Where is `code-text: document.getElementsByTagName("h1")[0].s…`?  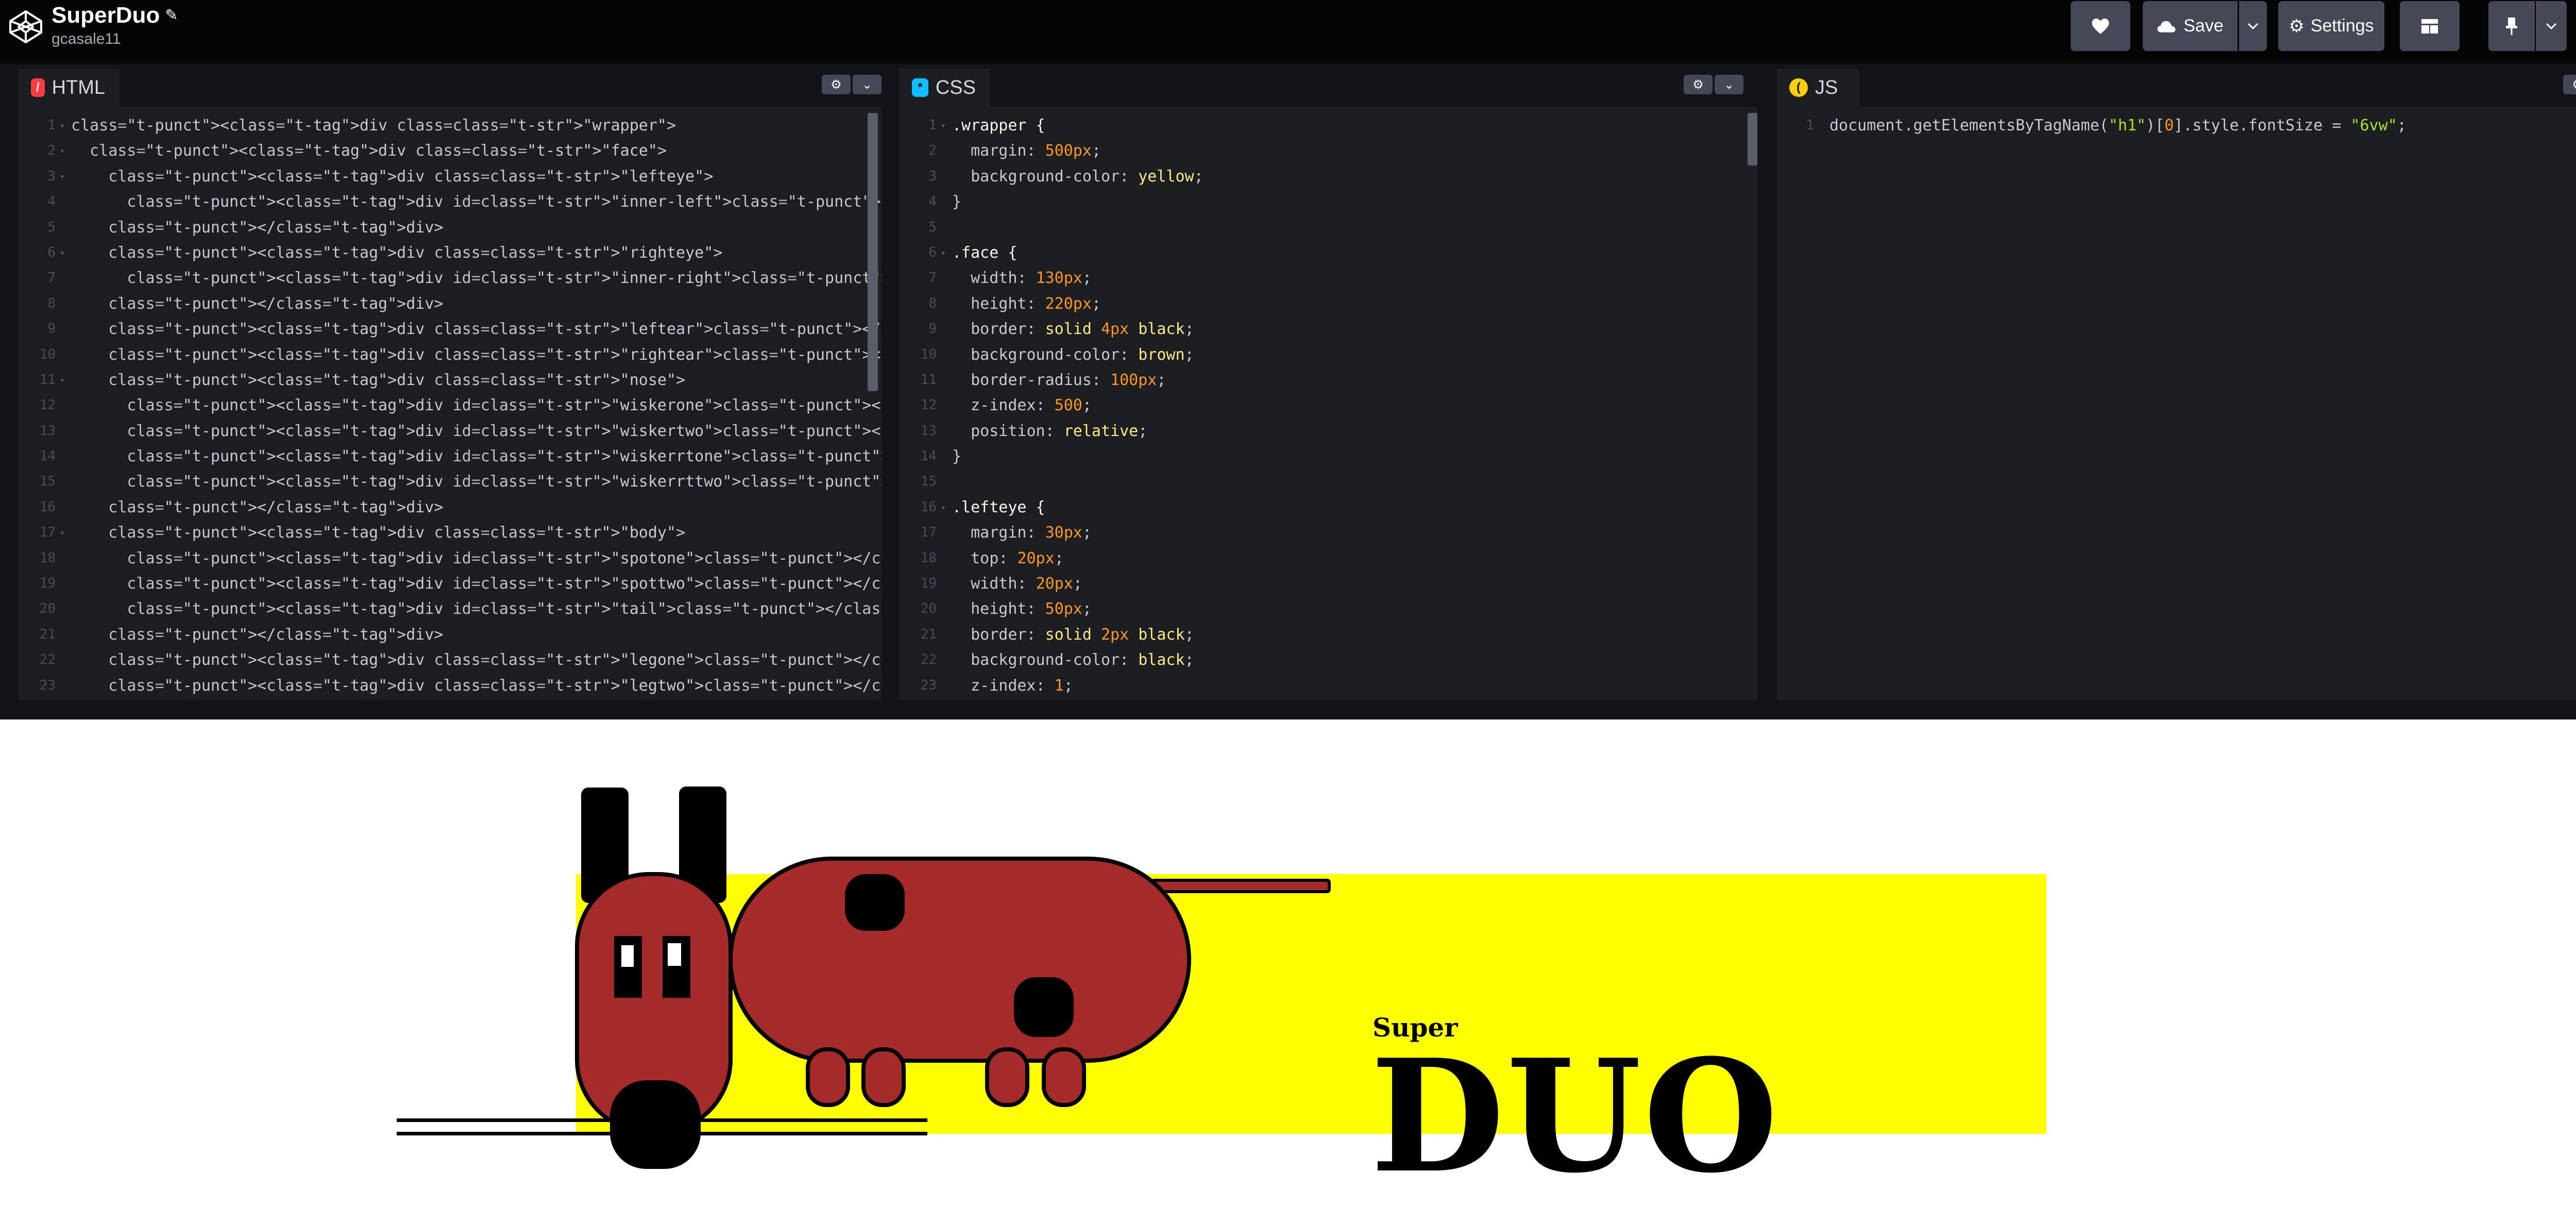 code-text: document.getElementsByTagName("h1")[0].s… is located at coordinates (2117, 125).